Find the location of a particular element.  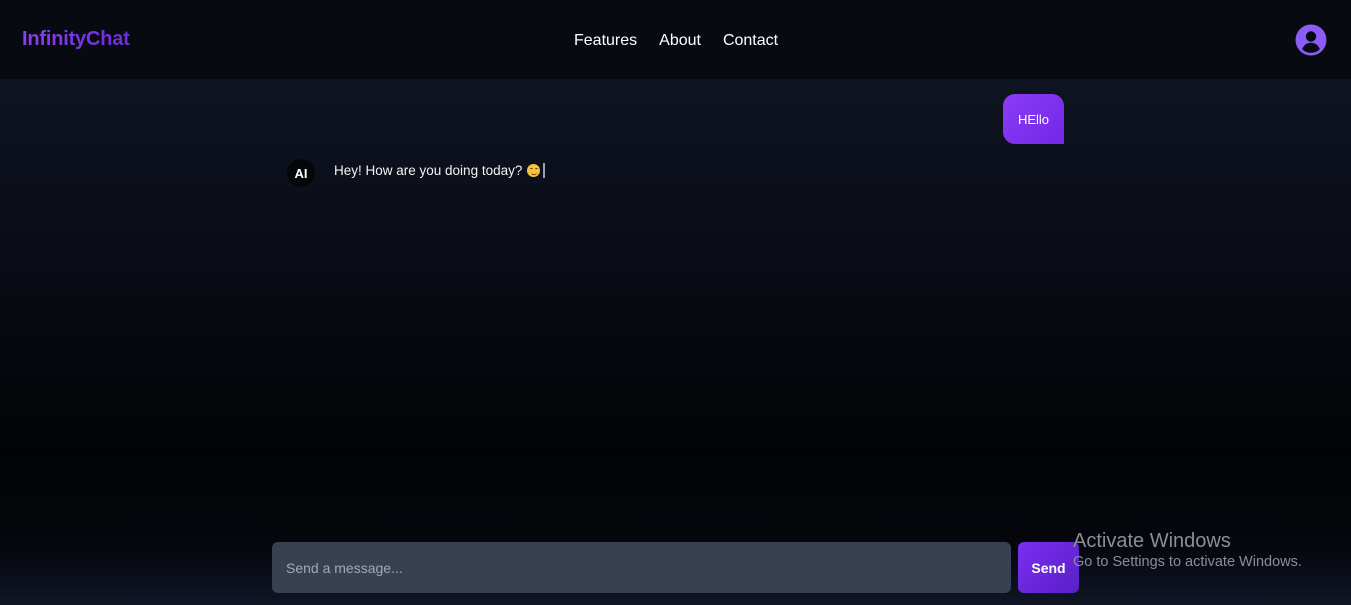

watermark-title: Activate Windows is located at coordinates (1152, 541).